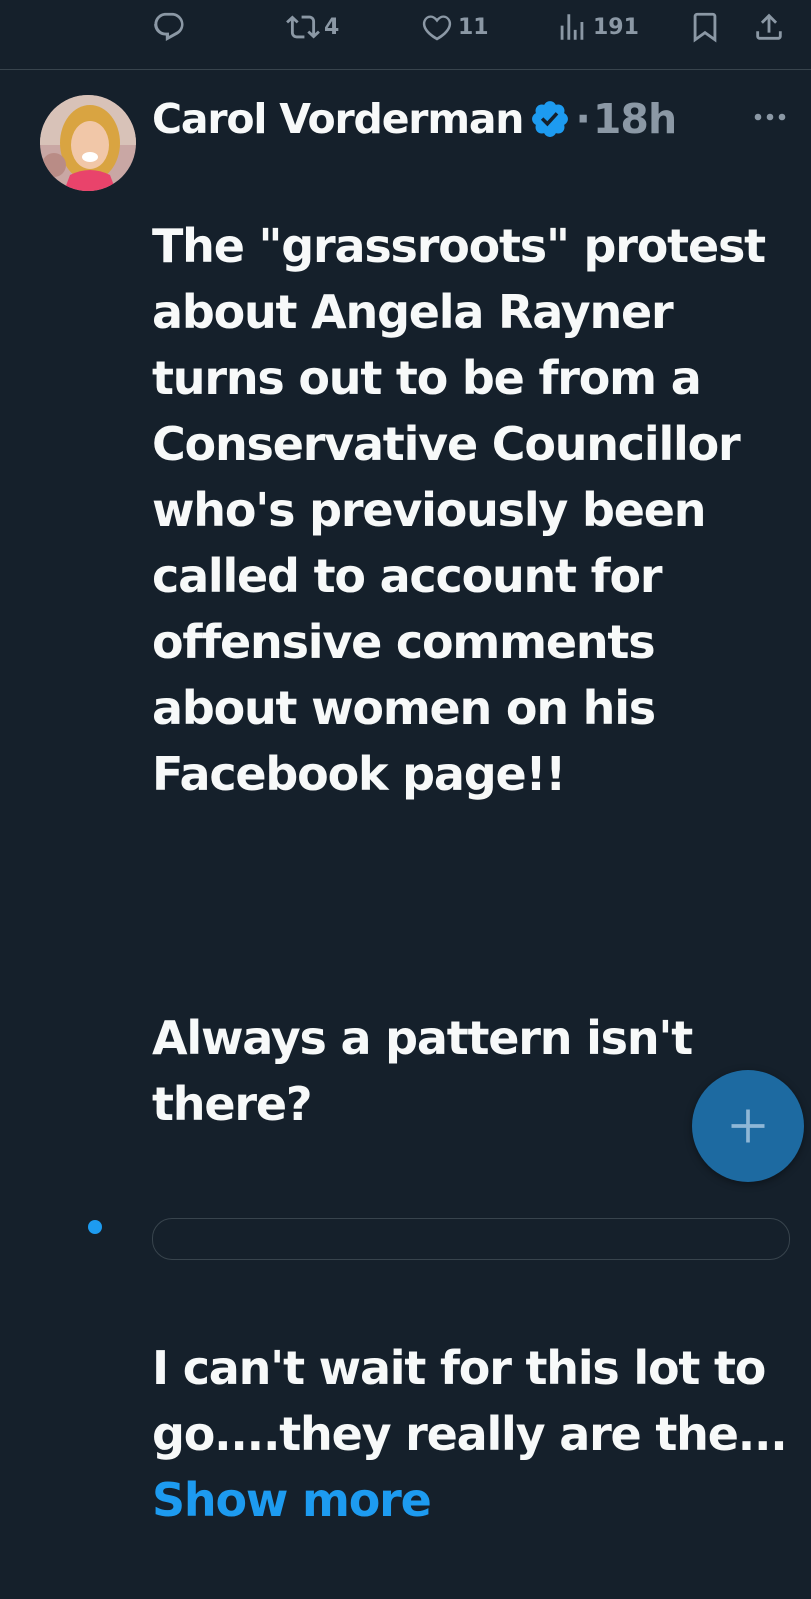 The image size is (811, 1599). What do you see at coordinates (572, 27) in the screenshot?
I see `views-icon` at bounding box center [572, 27].